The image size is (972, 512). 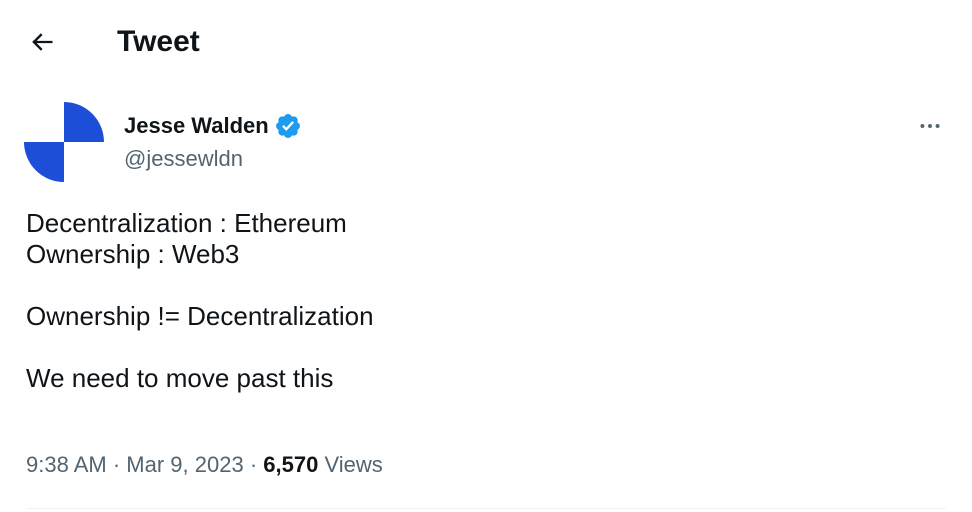 What do you see at coordinates (200, 316) in the screenshot?
I see `tweet-line: Ownership != Decentralization` at bounding box center [200, 316].